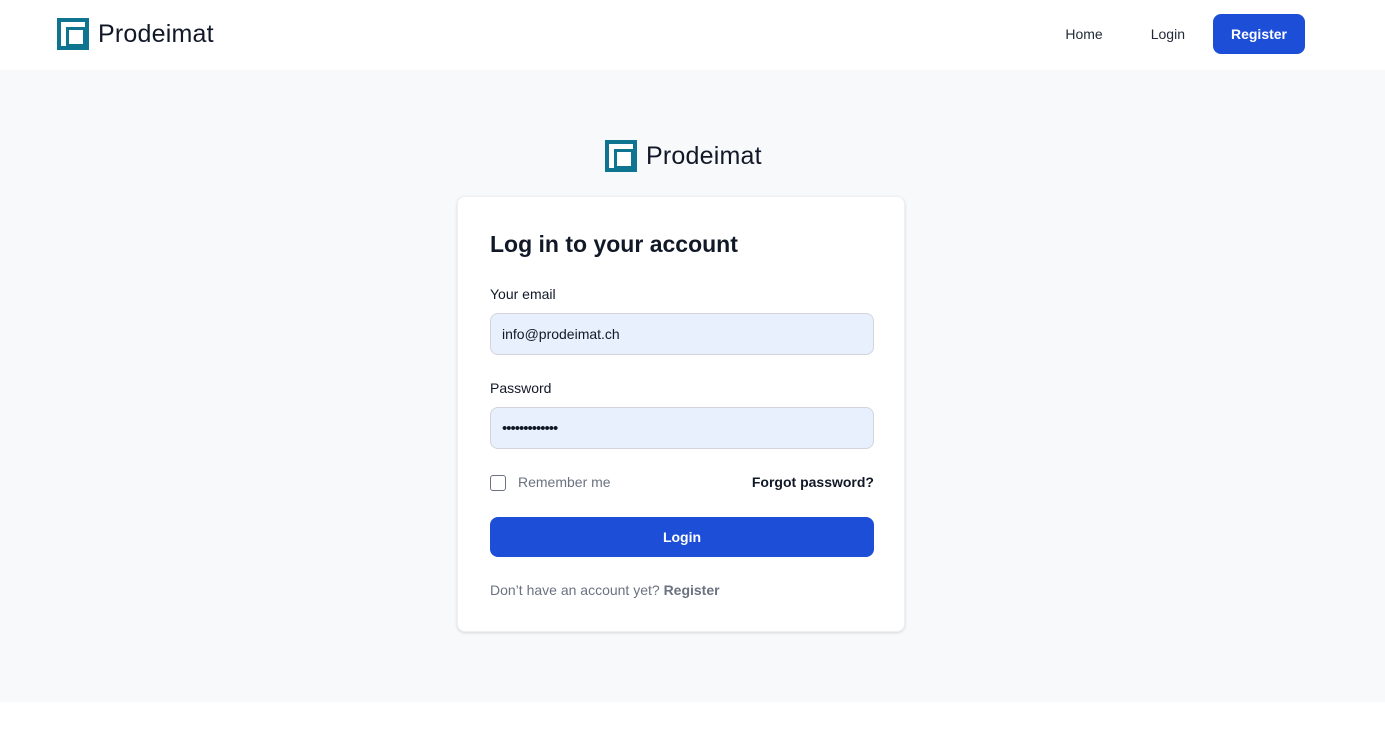 The height and width of the screenshot is (739, 1385). What do you see at coordinates (564, 482) in the screenshot?
I see `remember-me-label: Remember me` at bounding box center [564, 482].